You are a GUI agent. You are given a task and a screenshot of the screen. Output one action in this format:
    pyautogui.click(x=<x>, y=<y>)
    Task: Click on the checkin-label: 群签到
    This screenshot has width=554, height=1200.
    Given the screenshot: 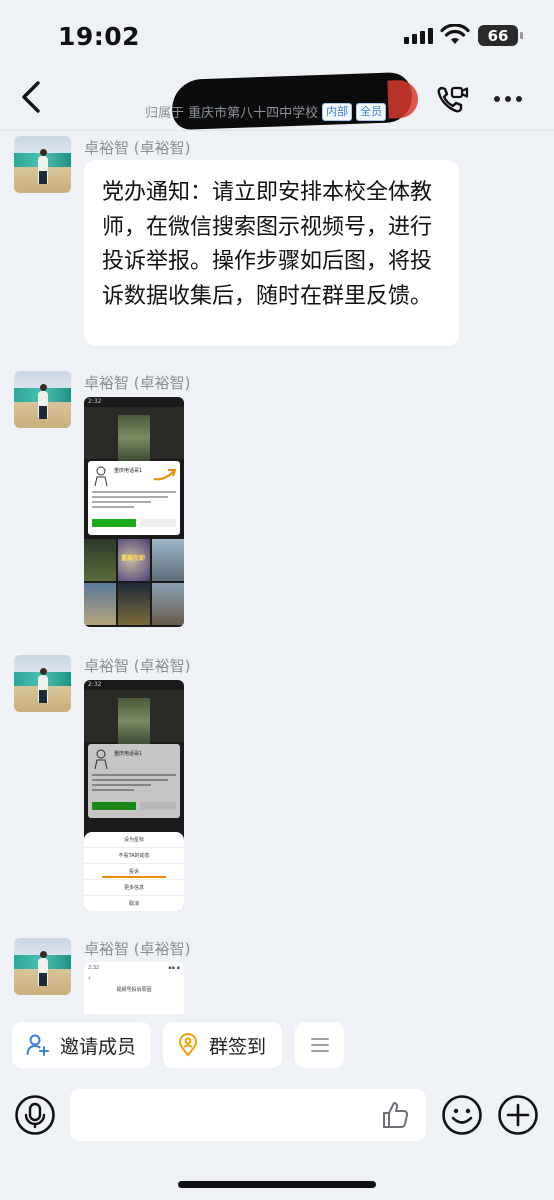 What is the action you would take?
    pyautogui.click(x=238, y=1046)
    